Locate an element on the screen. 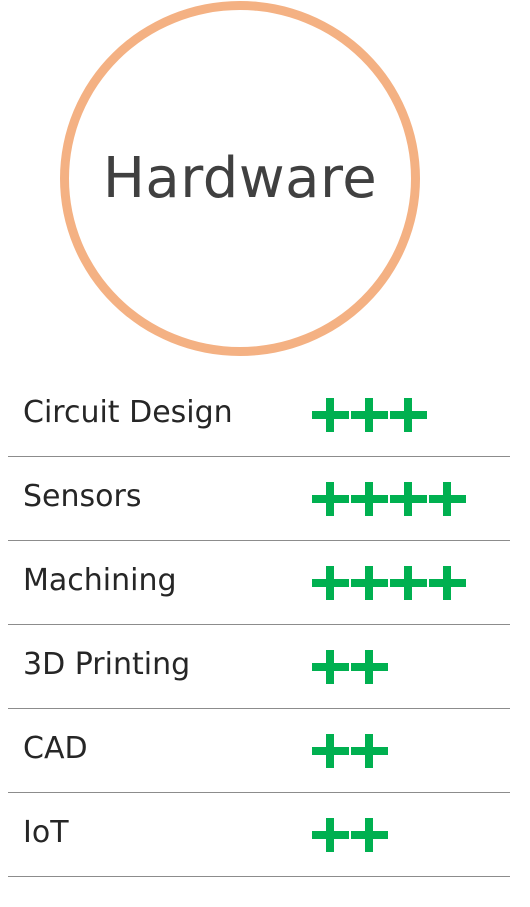 This screenshot has width=530, height=907. skill-row: Machining is located at coordinates (259, 583).